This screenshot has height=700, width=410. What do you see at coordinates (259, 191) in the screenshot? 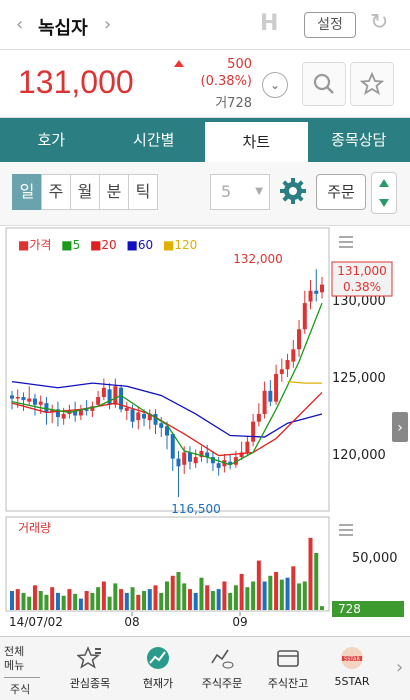
I see `dropdown-caret-icon: ▼` at bounding box center [259, 191].